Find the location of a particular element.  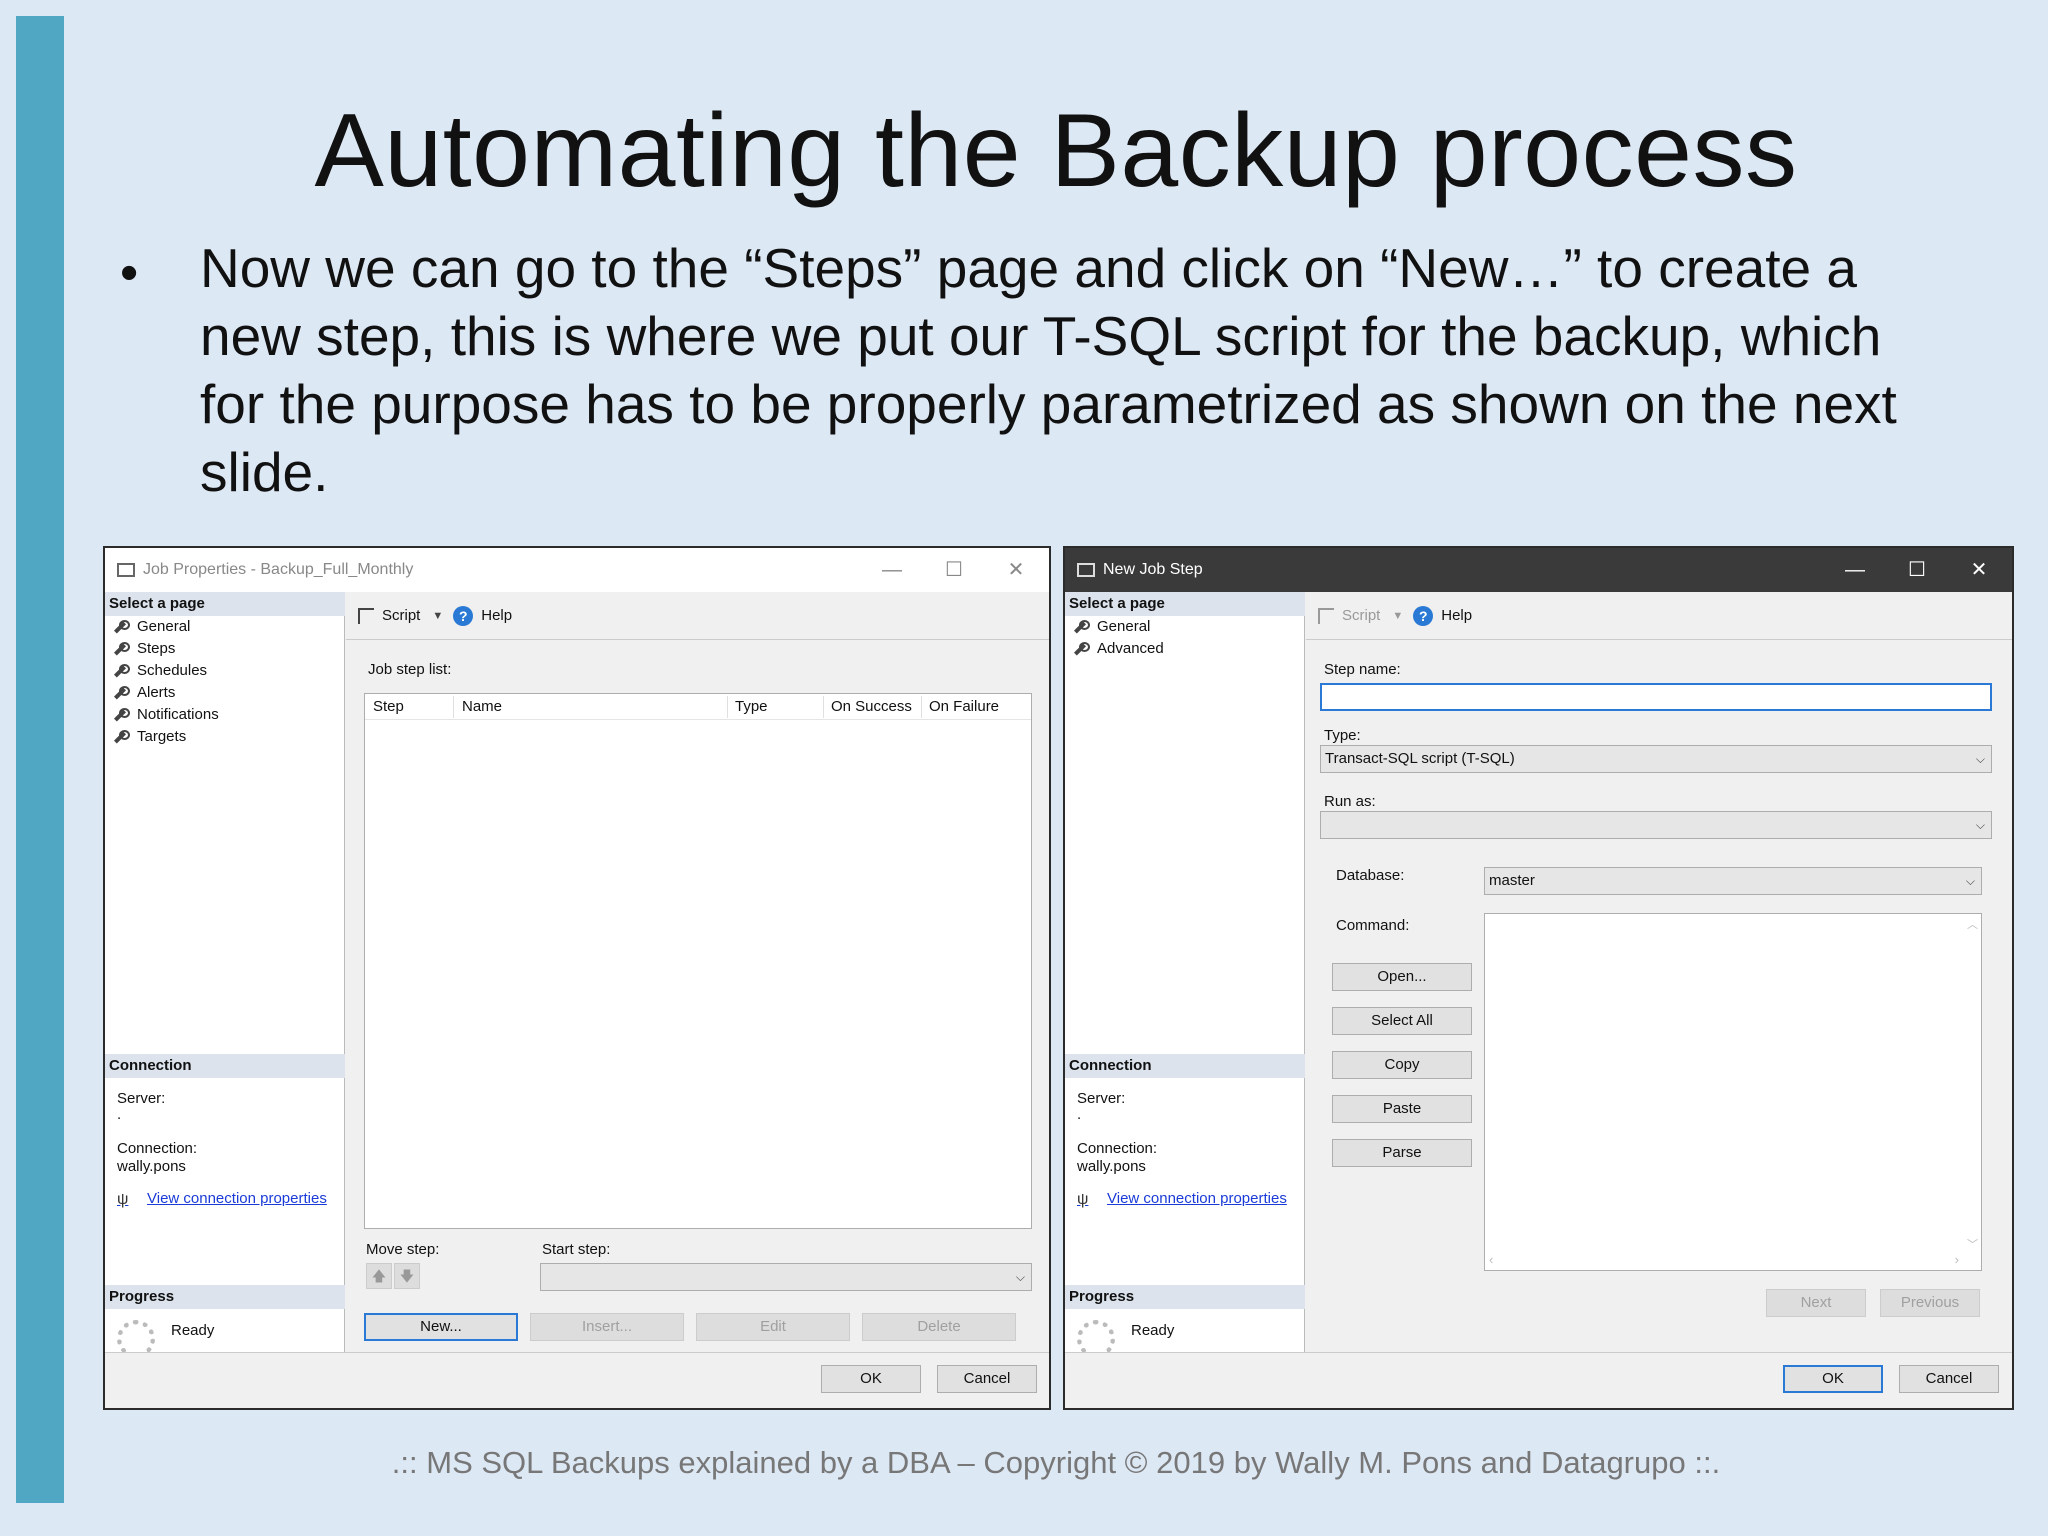

command-editor: ︿ ﹀ ‹ › is located at coordinates (1733, 1092).